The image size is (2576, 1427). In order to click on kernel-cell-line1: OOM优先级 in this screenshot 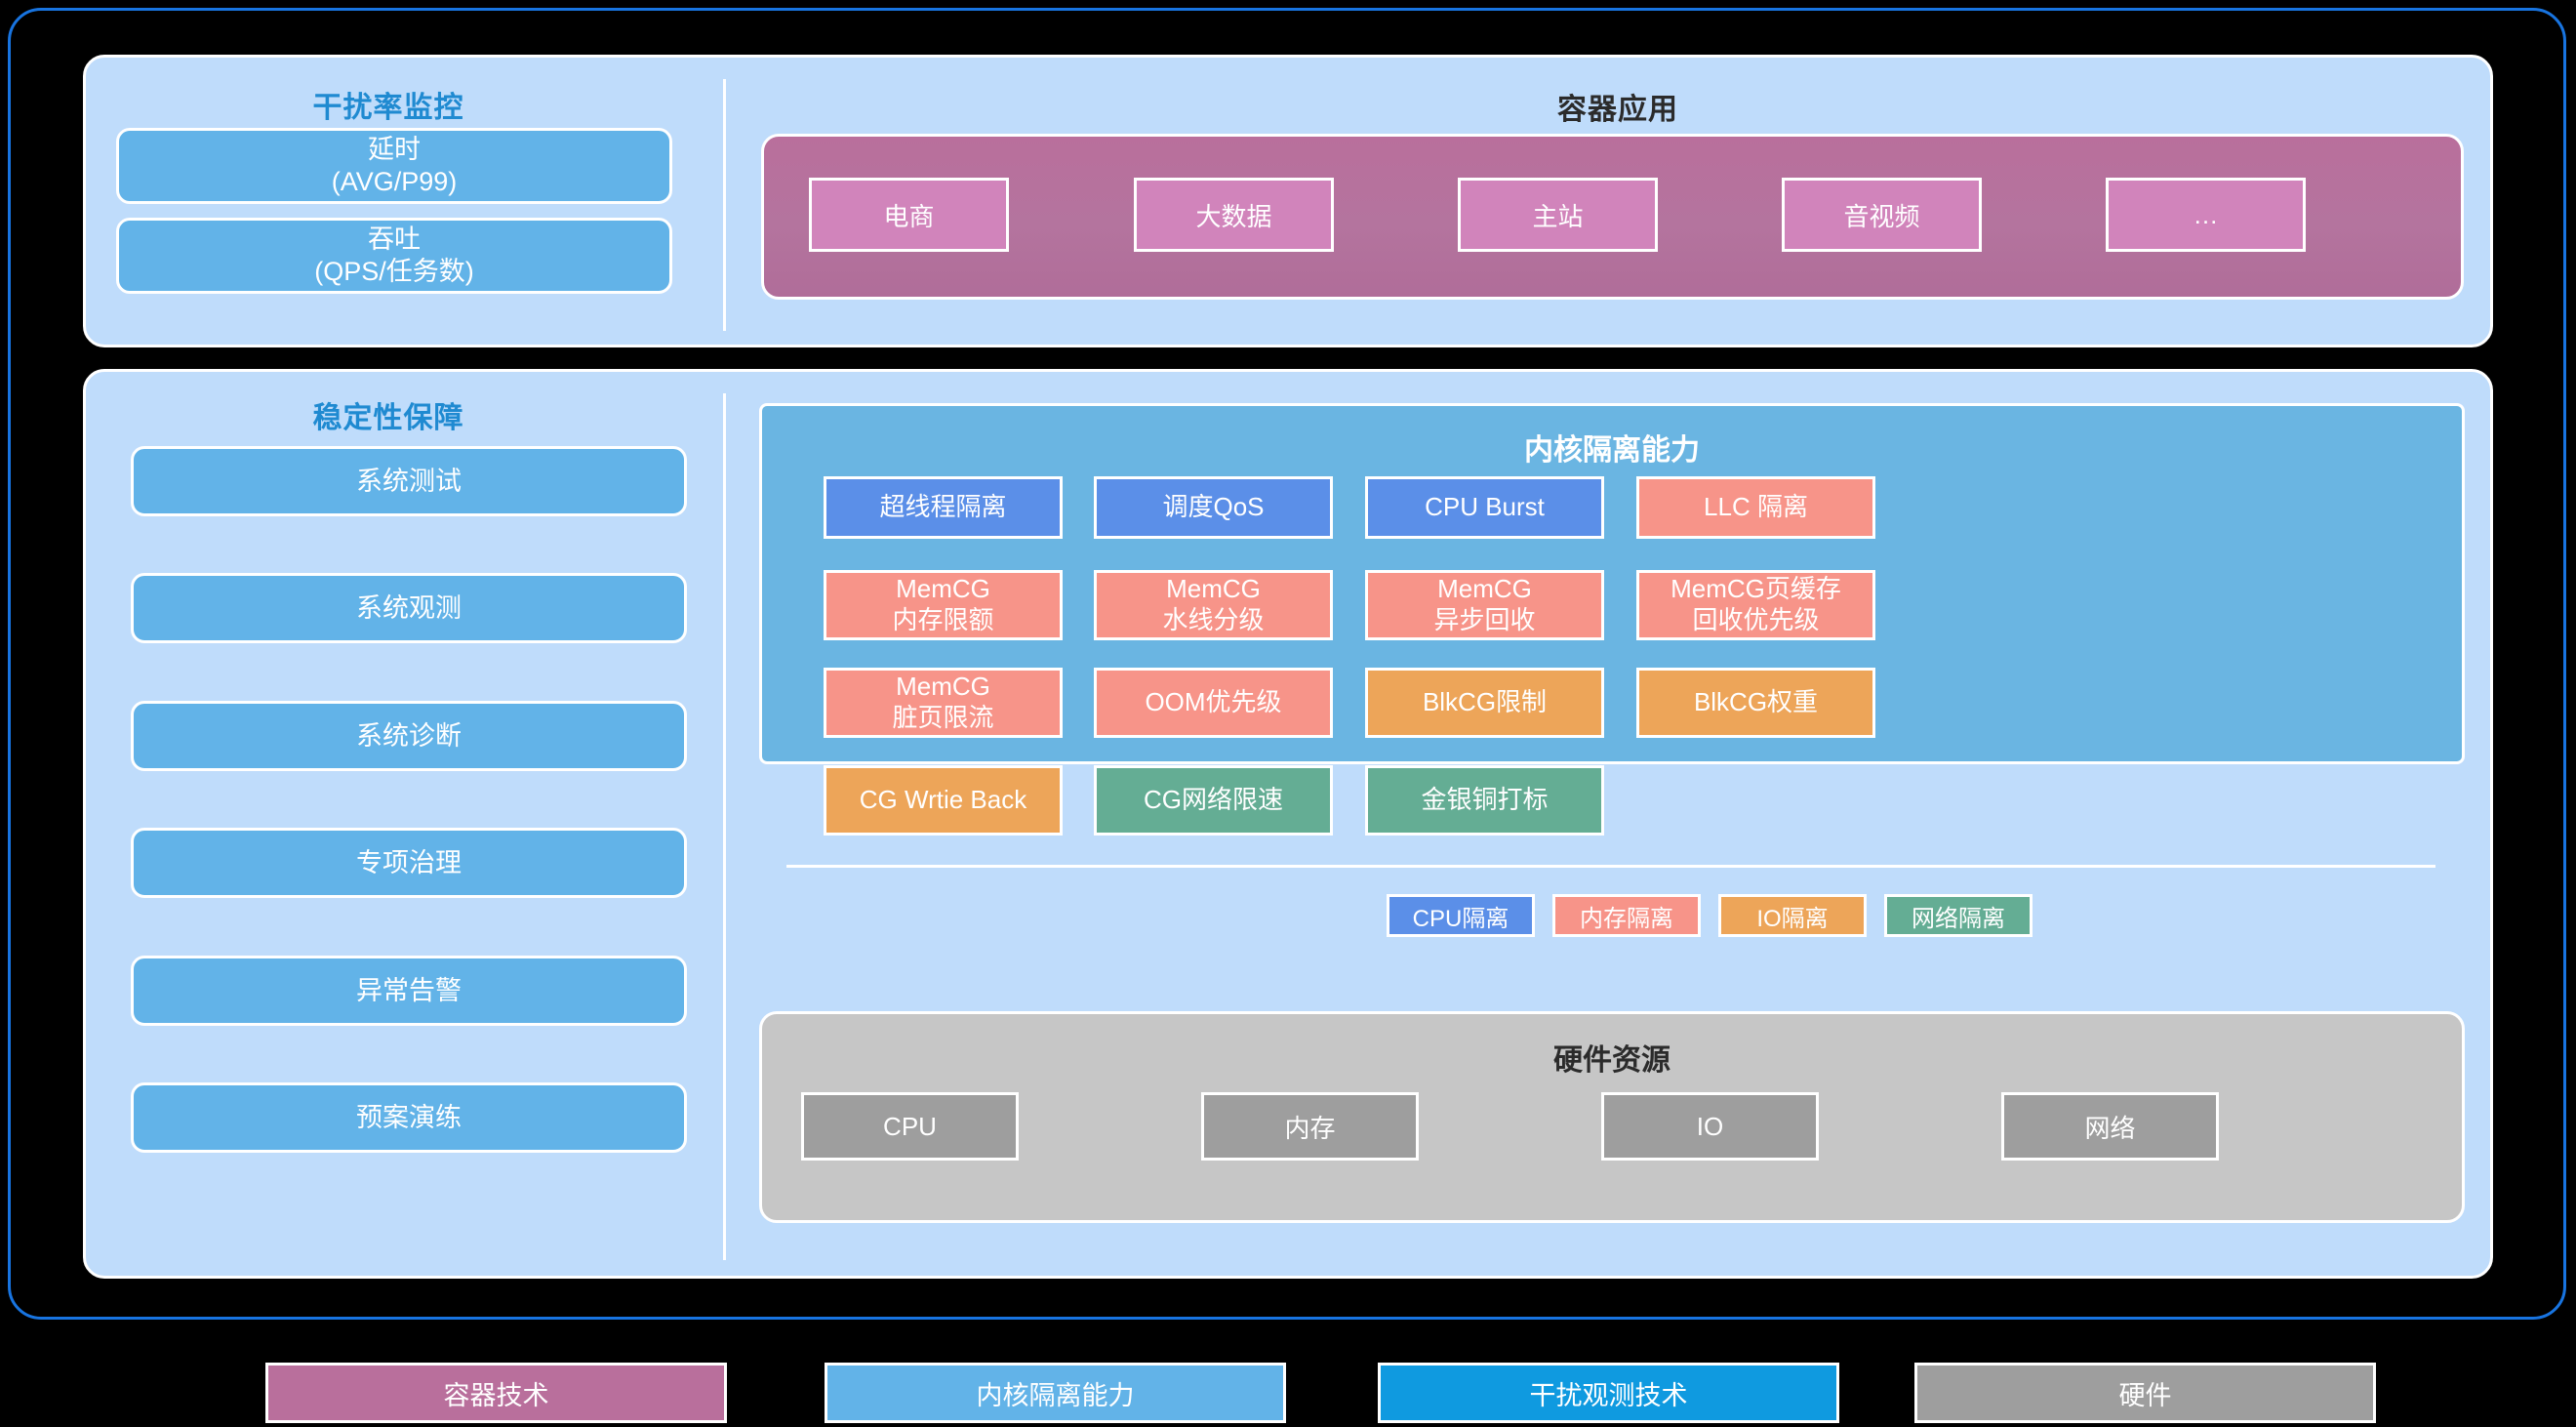, I will do `click(1213, 702)`.